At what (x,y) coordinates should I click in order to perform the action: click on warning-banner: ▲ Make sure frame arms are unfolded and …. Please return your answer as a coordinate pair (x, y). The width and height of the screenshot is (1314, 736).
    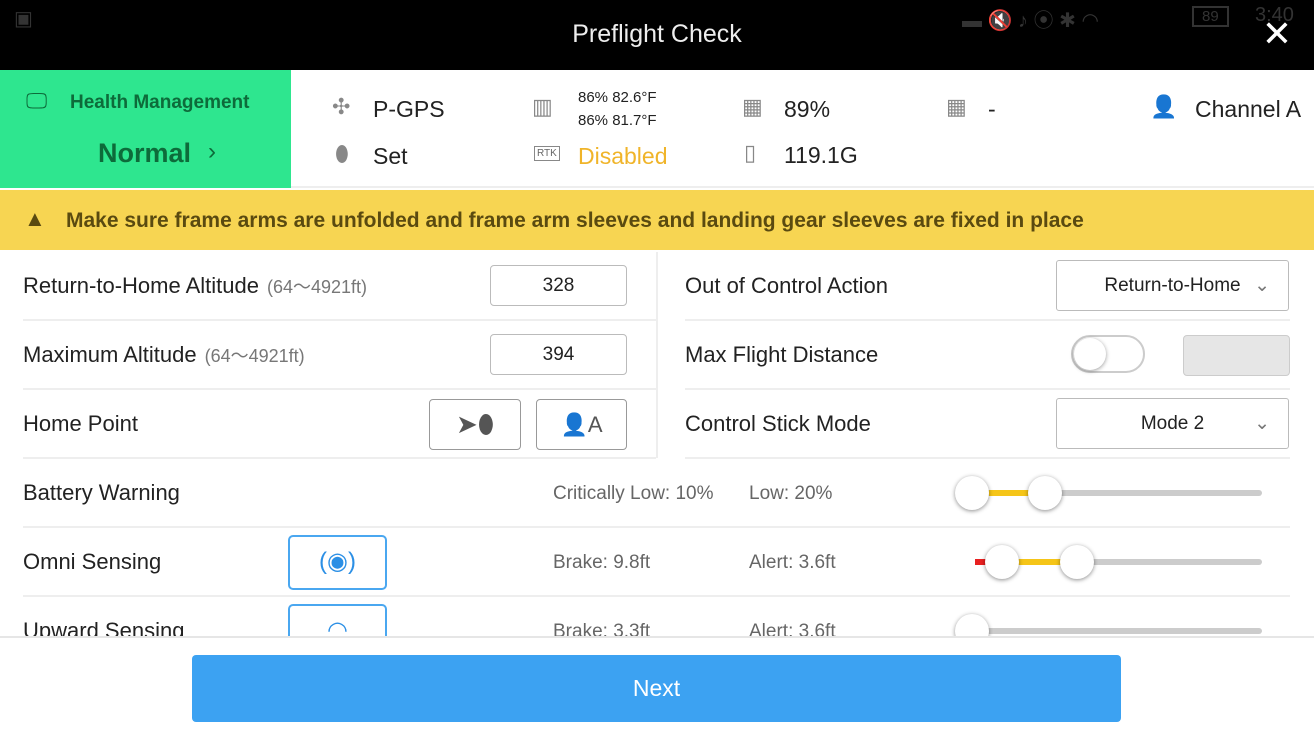
    Looking at the image, I should click on (657, 220).